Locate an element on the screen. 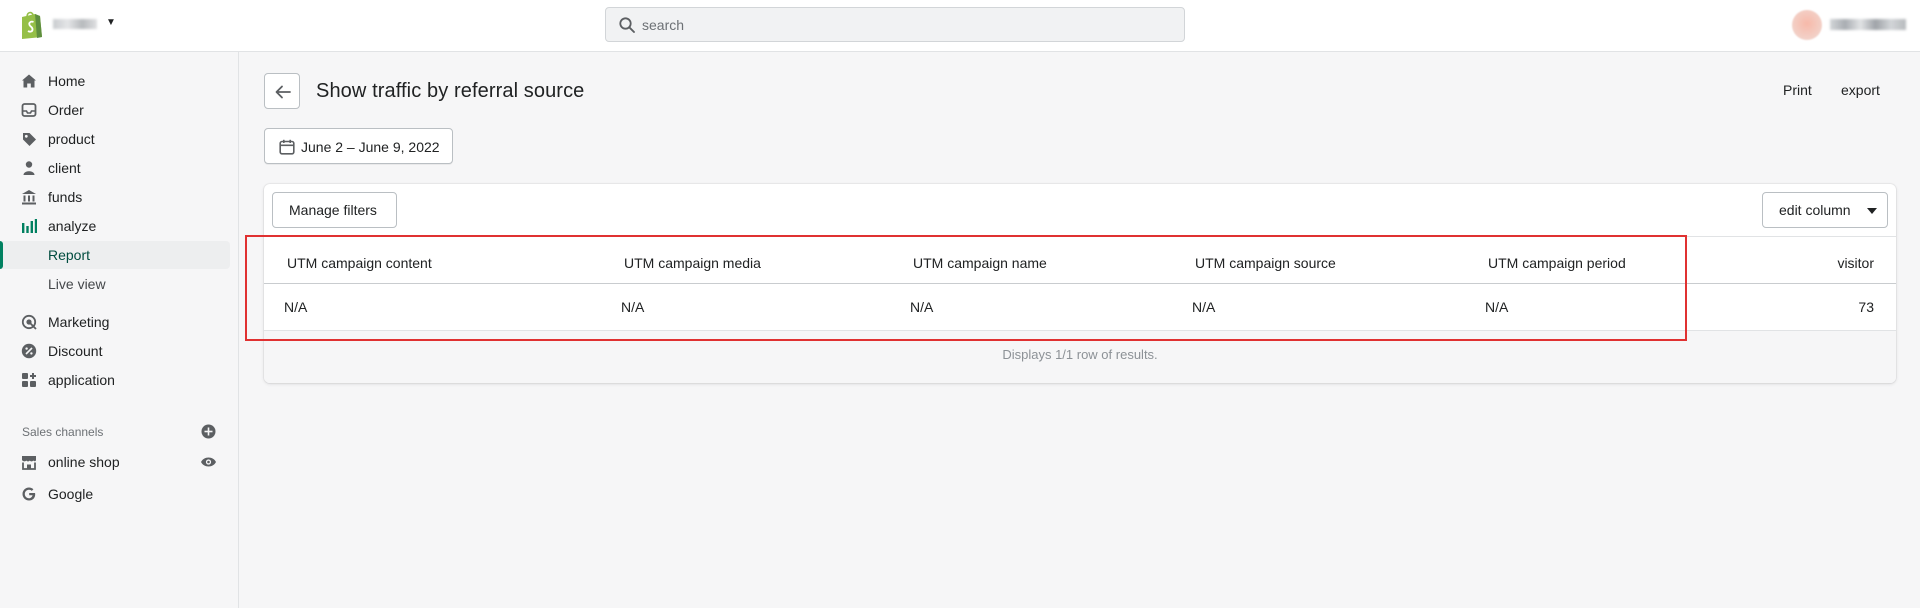  add-channel-icon is located at coordinates (208, 431).